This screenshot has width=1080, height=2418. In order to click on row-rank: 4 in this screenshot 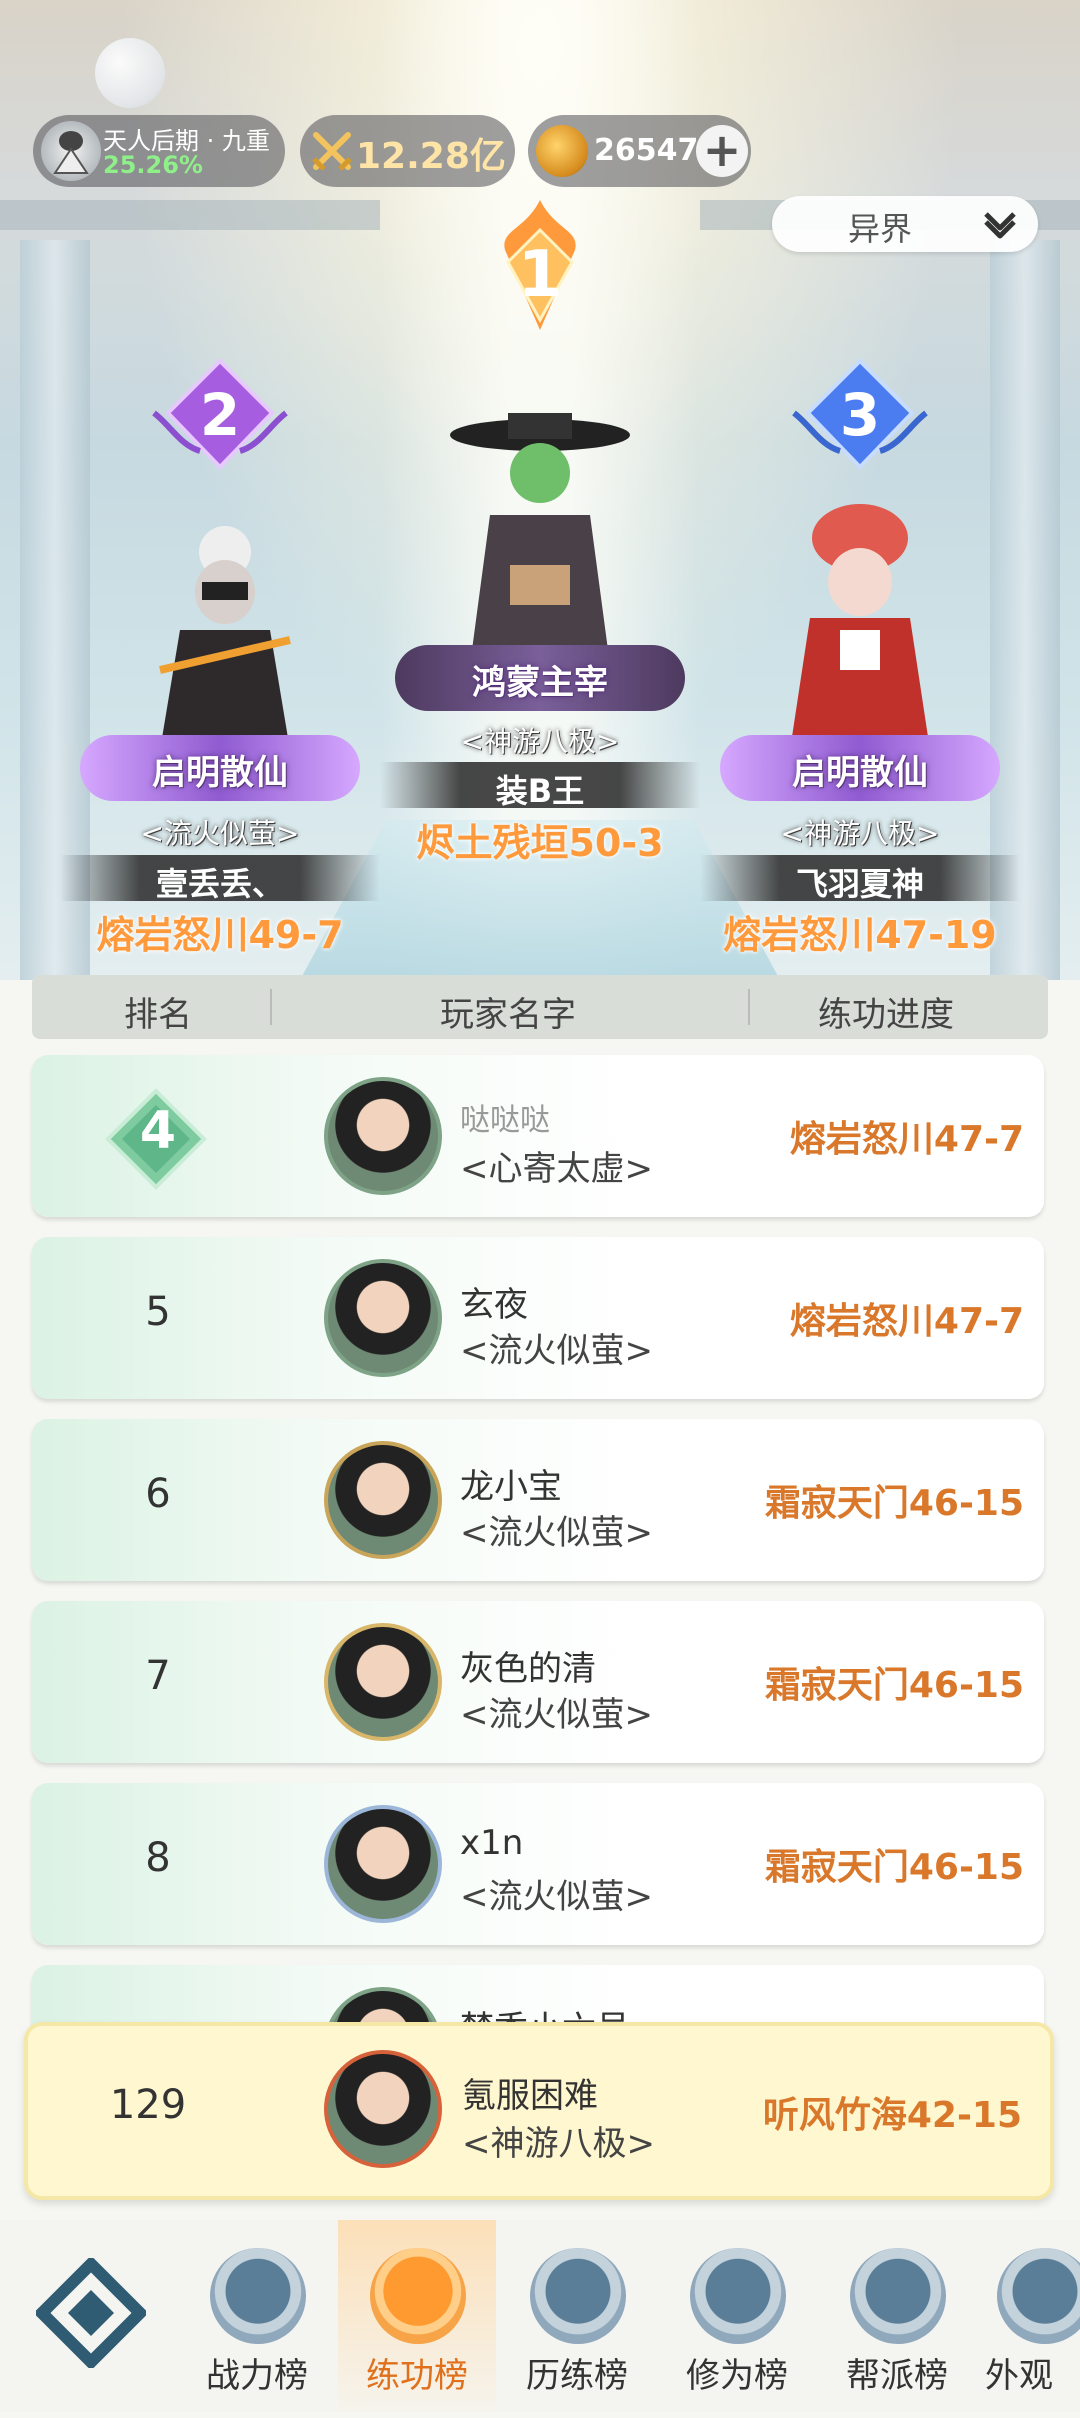, I will do `click(158, 1131)`.